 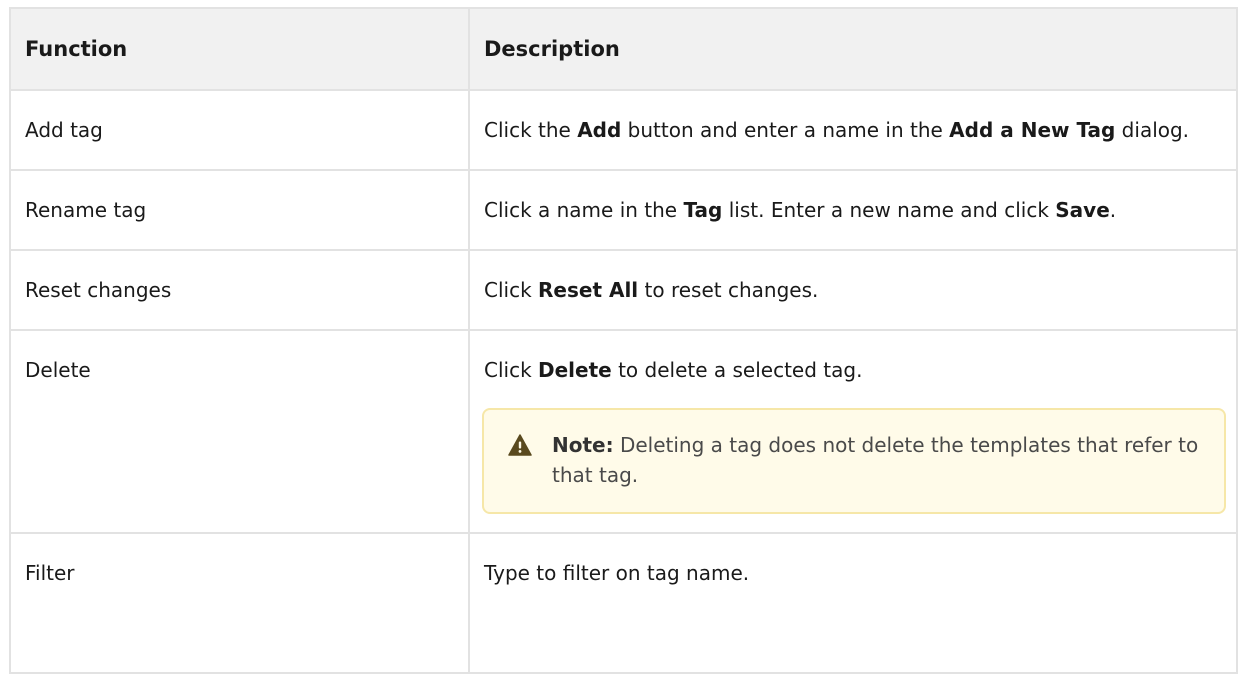 What do you see at coordinates (520, 445) in the screenshot?
I see `warning-icon` at bounding box center [520, 445].